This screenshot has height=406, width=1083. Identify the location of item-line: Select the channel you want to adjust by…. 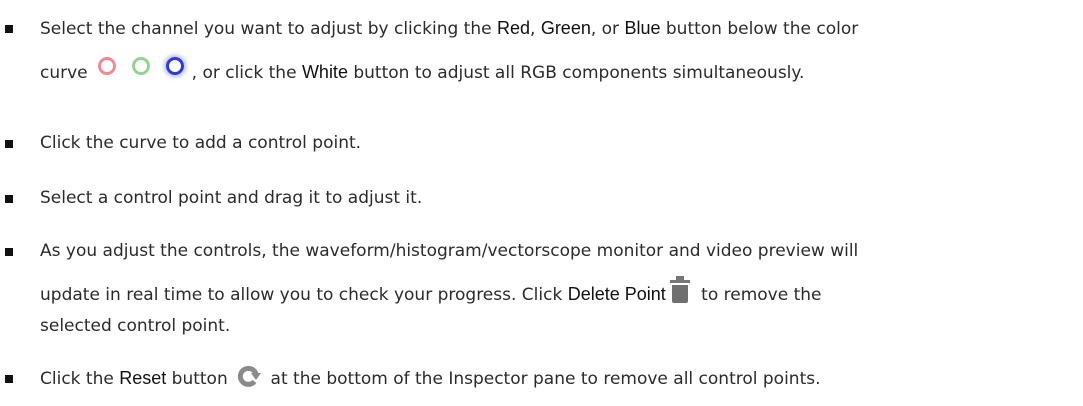
(555, 29).